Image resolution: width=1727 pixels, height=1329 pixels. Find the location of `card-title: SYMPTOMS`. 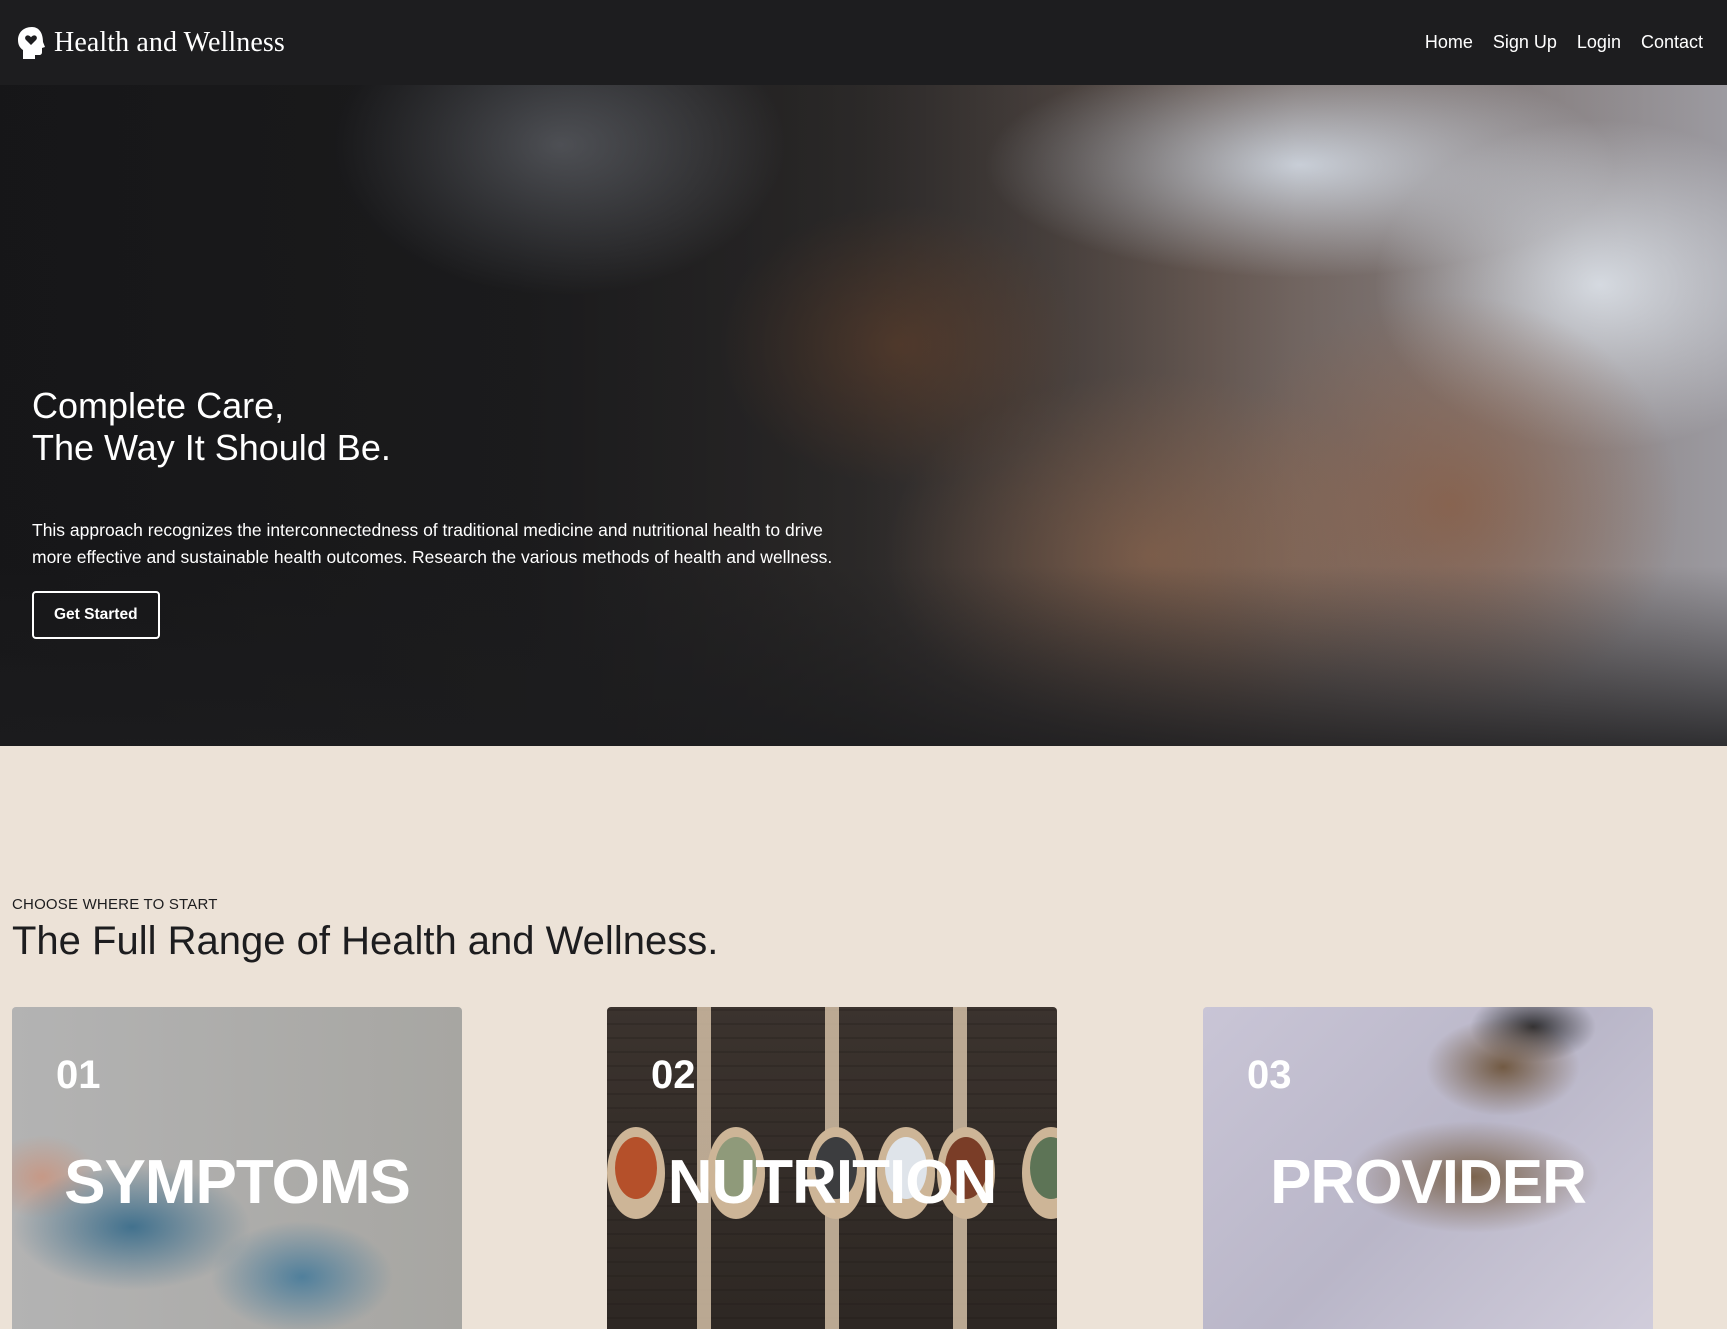

card-title: SYMPTOMS is located at coordinates (237, 1182).